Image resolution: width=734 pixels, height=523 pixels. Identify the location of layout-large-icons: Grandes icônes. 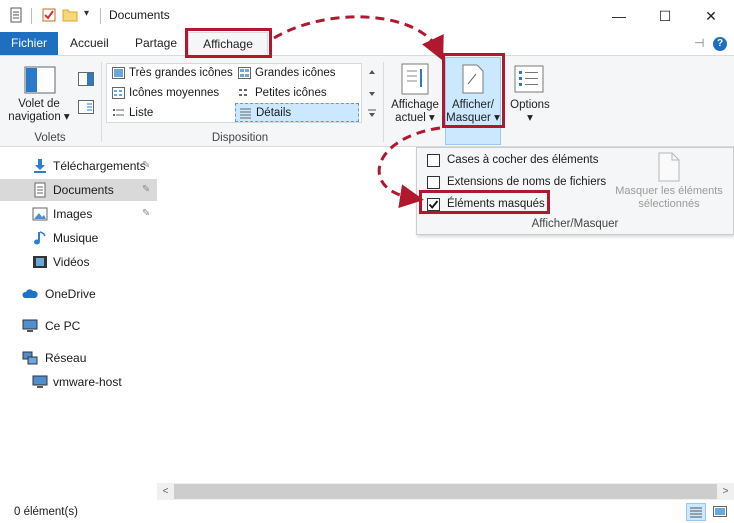
(297, 73).